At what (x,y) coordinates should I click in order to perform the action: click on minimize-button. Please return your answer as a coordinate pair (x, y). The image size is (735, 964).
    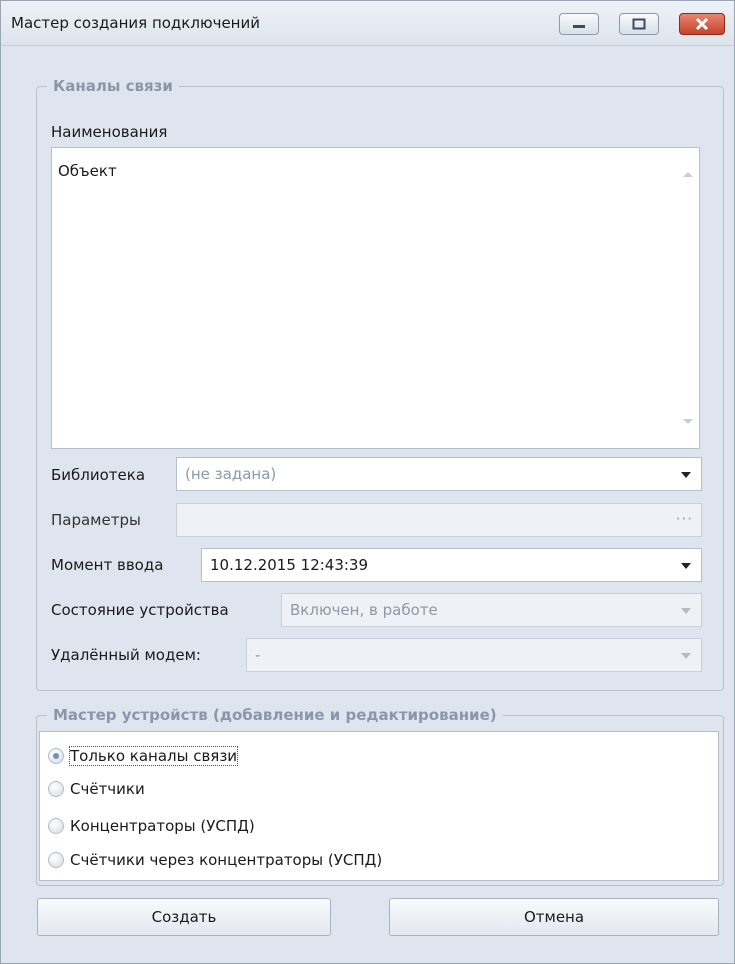
    Looking at the image, I should click on (579, 24).